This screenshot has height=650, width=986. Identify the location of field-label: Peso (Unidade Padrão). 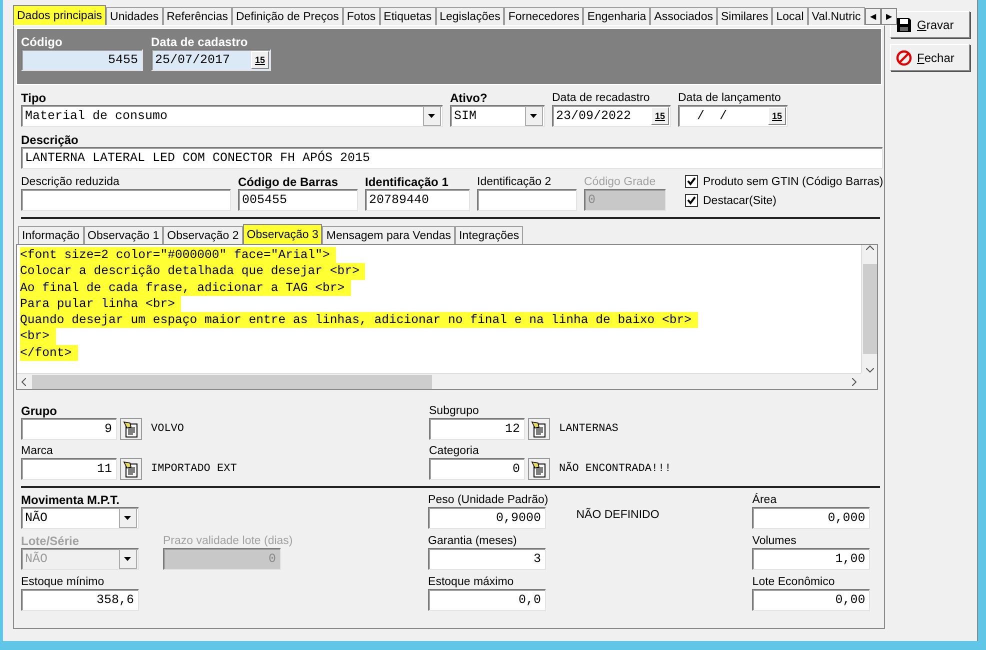
(488, 500).